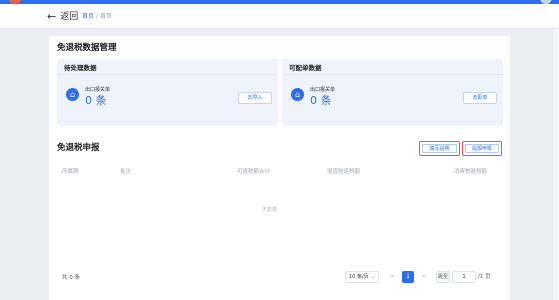 The width and height of the screenshot is (559, 300). I want to click on section-title: 免退税申报, so click(78, 148).